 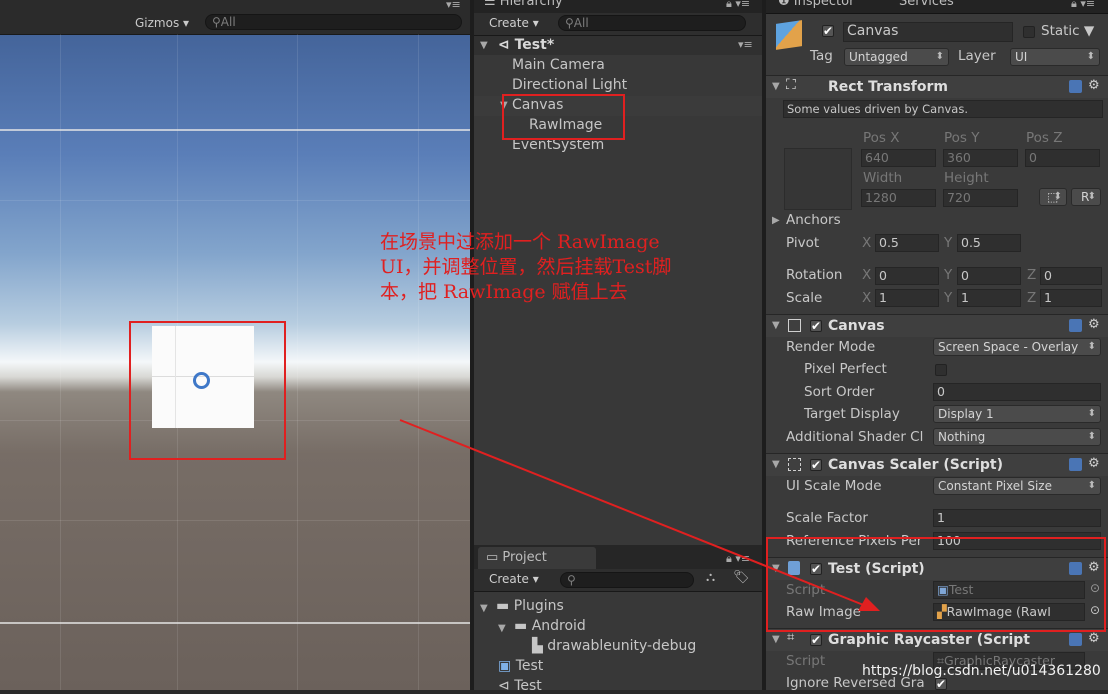 I want to click on annotation-arrow, so click(x=639, y=515).